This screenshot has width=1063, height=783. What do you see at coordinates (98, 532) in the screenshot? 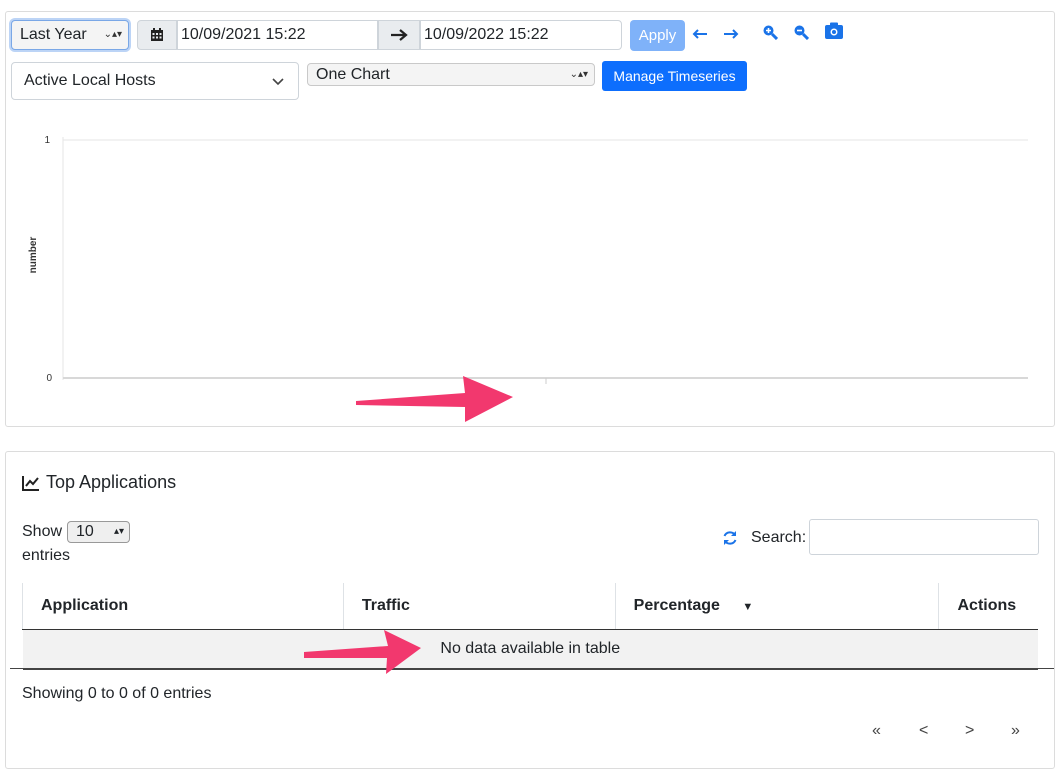
I see `page-length-select: 10 ▴▾` at bounding box center [98, 532].